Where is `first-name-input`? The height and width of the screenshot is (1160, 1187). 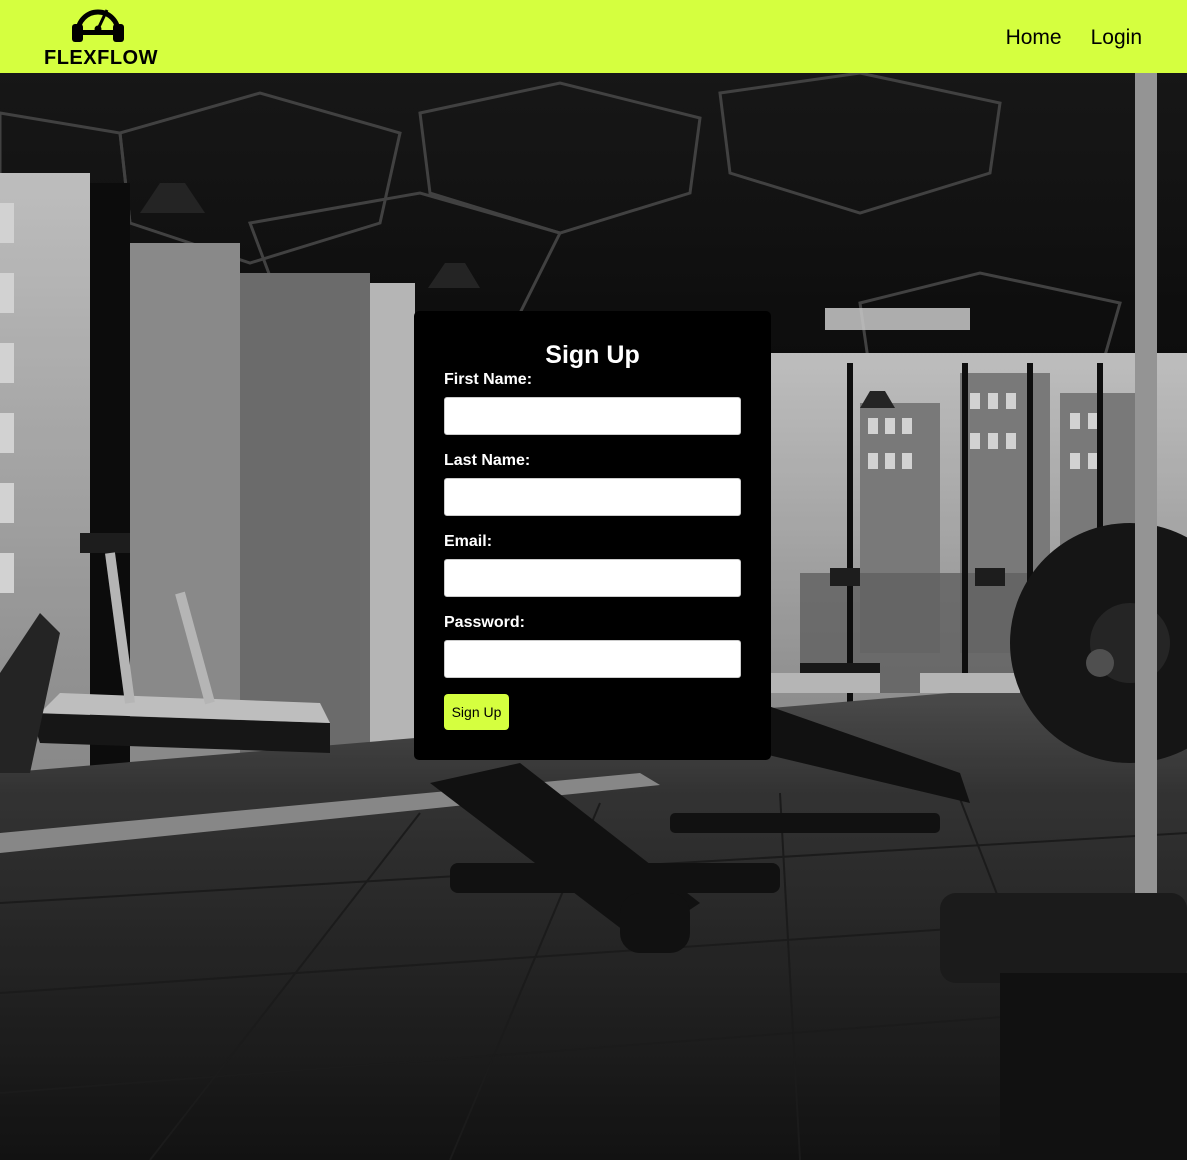
first-name-input is located at coordinates (592, 416).